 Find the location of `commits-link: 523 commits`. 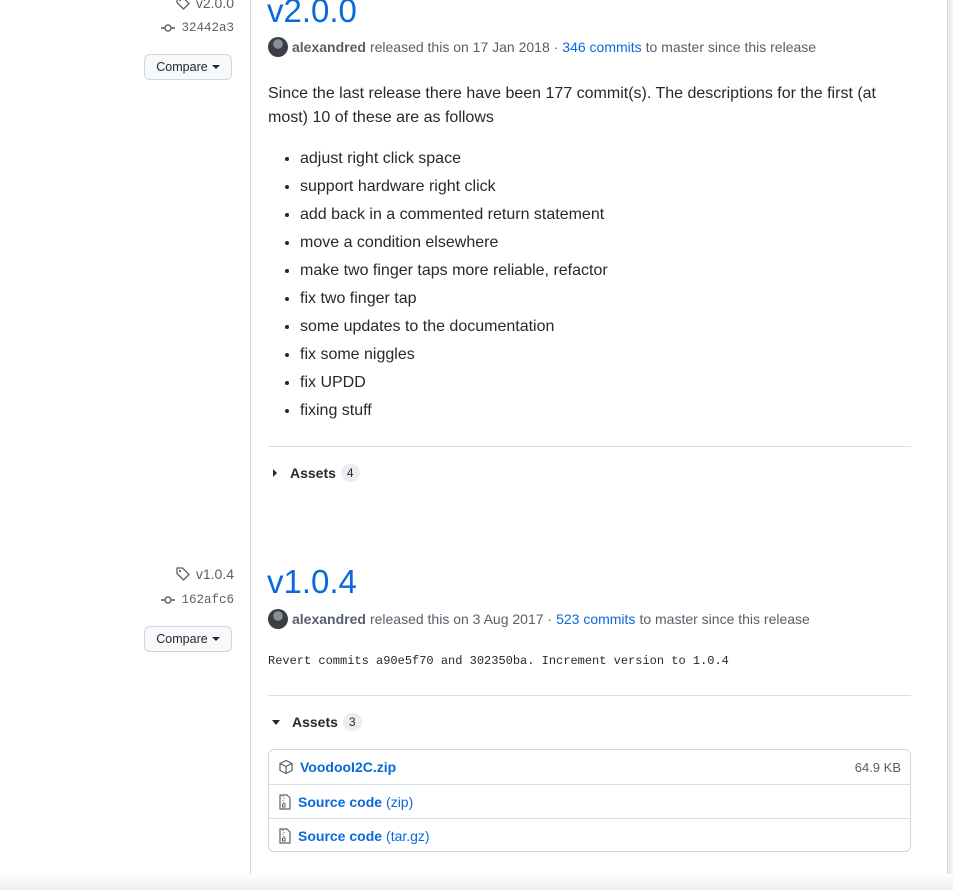

commits-link: 523 commits is located at coordinates (595, 619).